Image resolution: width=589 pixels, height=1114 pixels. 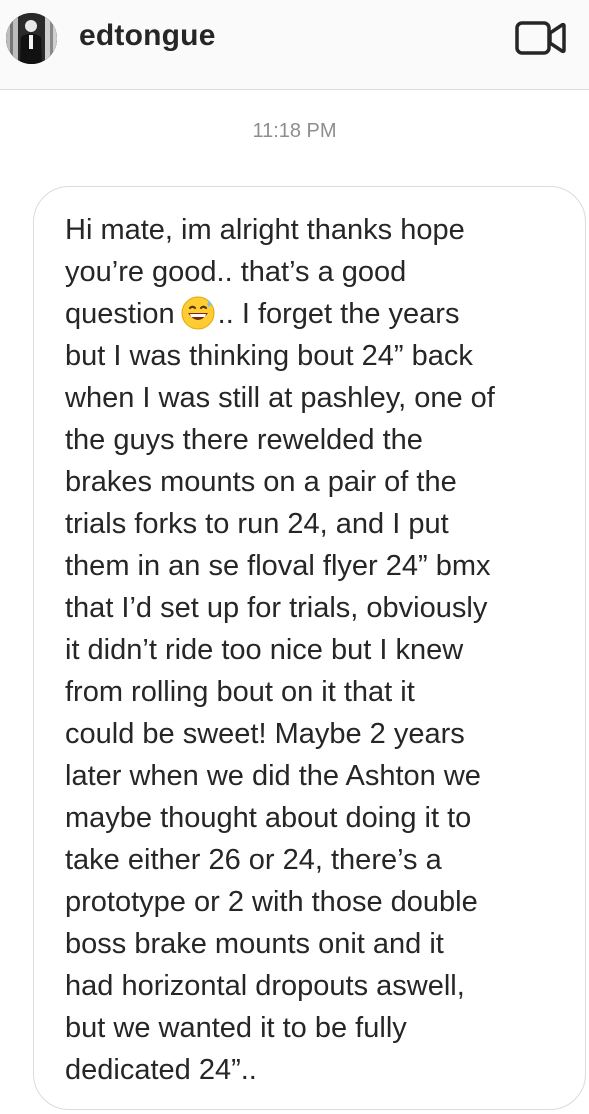 What do you see at coordinates (254, 944) in the screenshot?
I see `message-line: boss brake mounts onit and it` at bounding box center [254, 944].